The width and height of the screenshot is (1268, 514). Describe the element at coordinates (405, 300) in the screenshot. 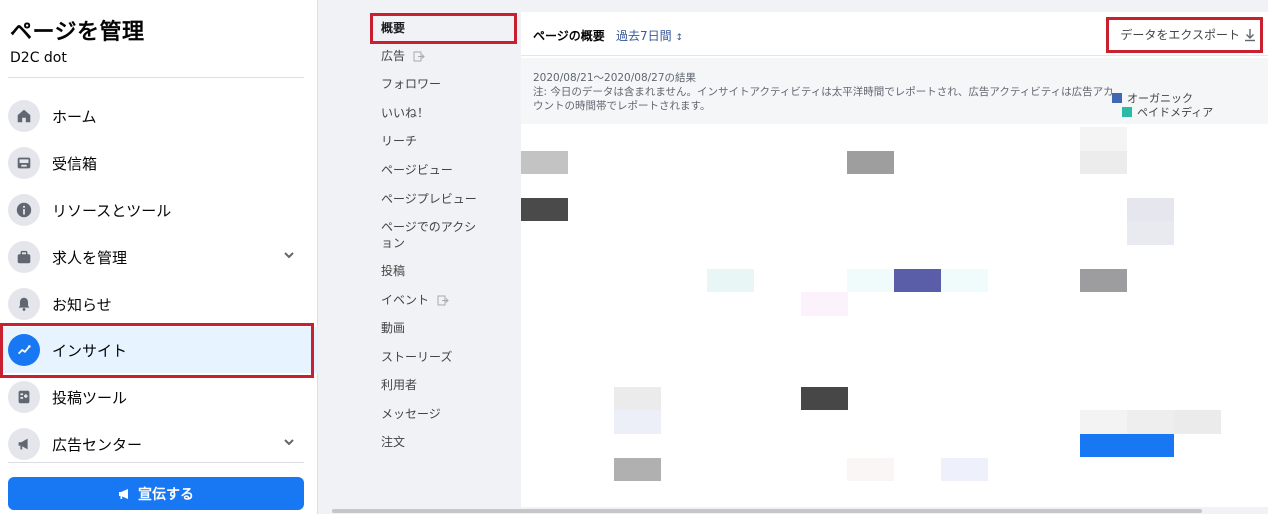

I see `submenu-item-label: イベント` at that location.